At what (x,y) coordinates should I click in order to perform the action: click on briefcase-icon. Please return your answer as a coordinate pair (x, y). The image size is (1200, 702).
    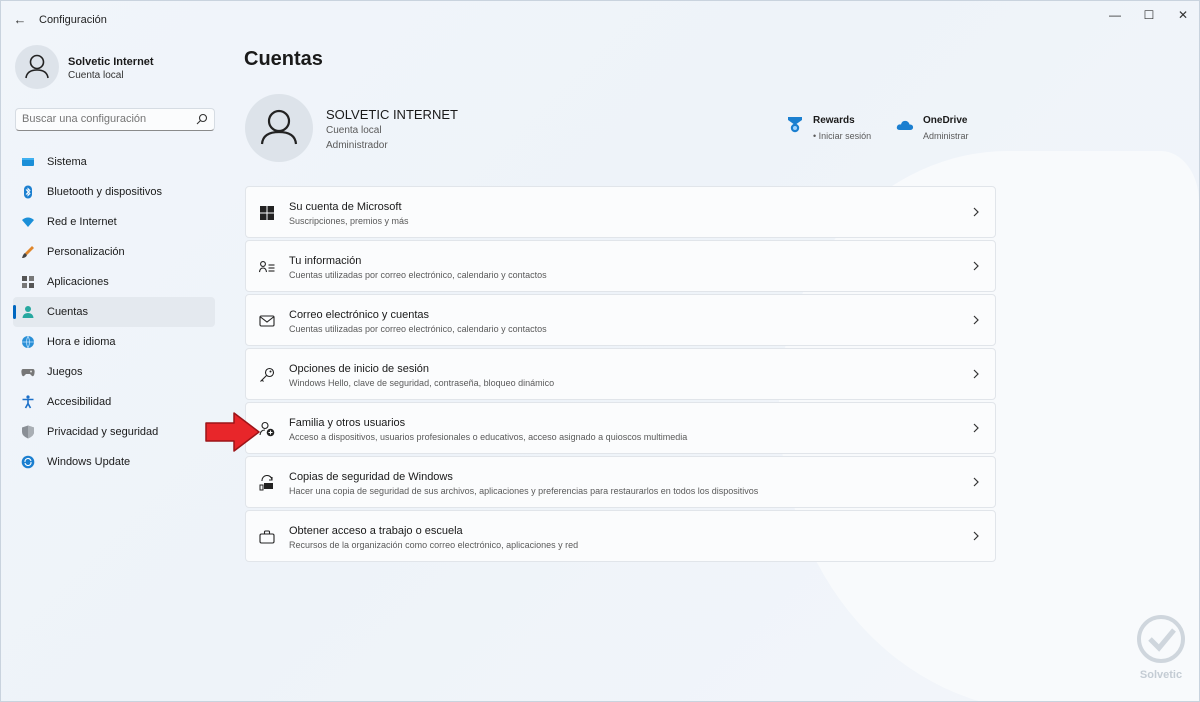
    Looking at the image, I should click on (267, 537).